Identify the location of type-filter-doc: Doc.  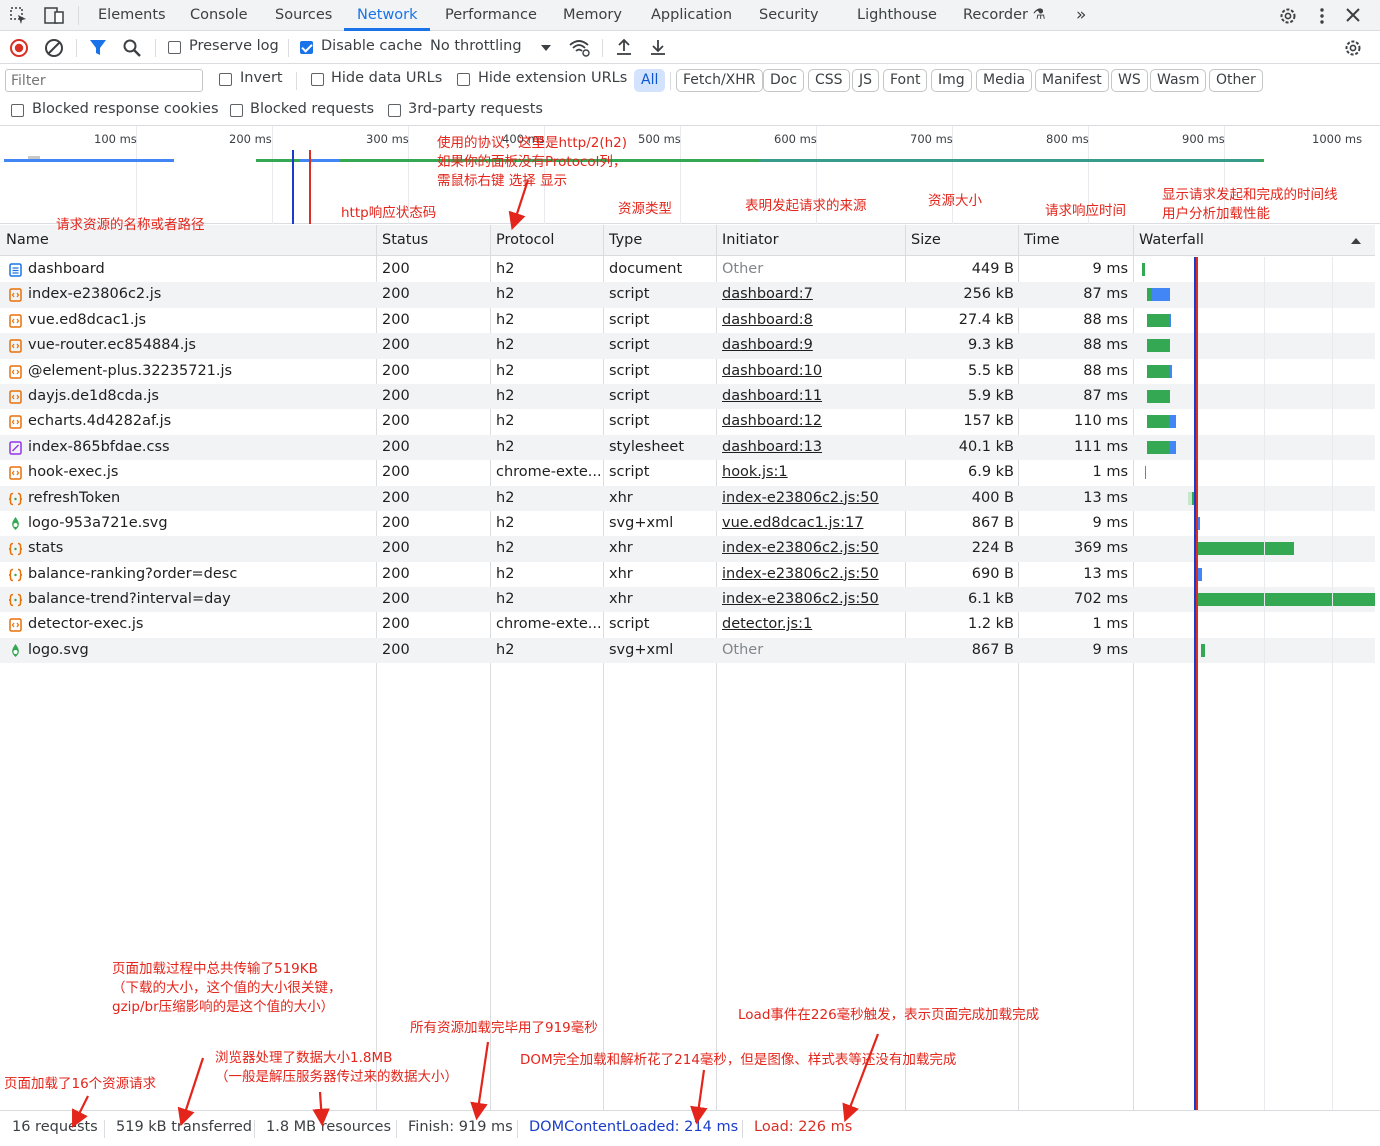
(784, 80).